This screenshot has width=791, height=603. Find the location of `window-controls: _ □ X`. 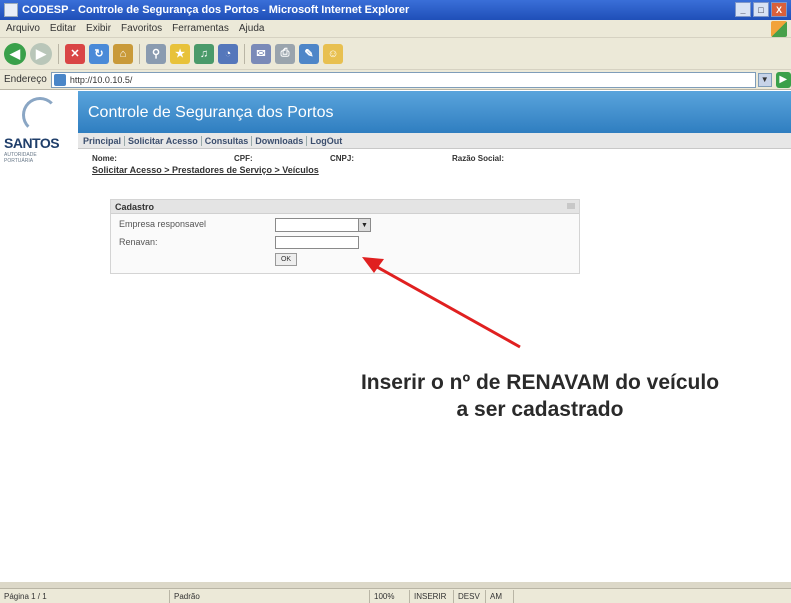

window-controls: _ □ X is located at coordinates (761, 9).